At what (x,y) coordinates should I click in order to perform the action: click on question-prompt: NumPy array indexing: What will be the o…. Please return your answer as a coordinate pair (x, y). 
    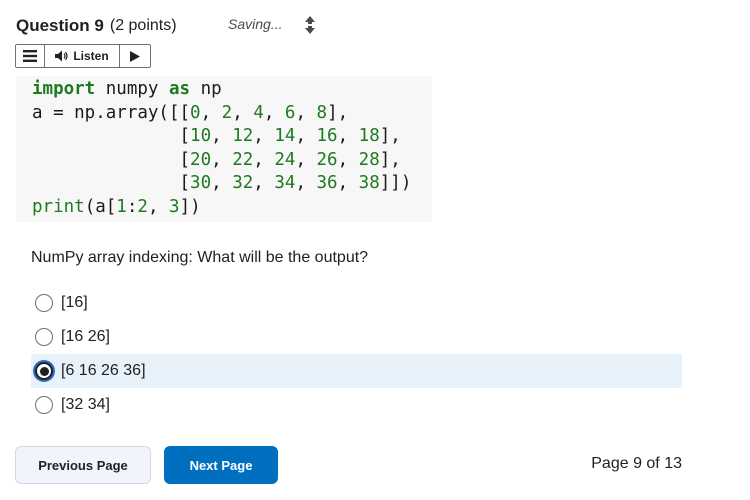
    Looking at the image, I should click on (200, 257).